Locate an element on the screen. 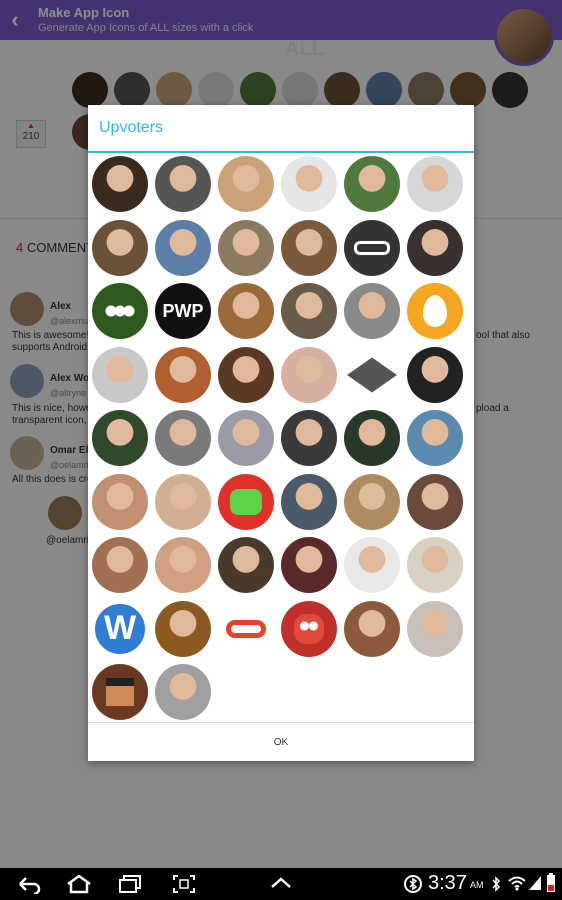 The image size is (562, 900). signal-icon is located at coordinates (535, 883).